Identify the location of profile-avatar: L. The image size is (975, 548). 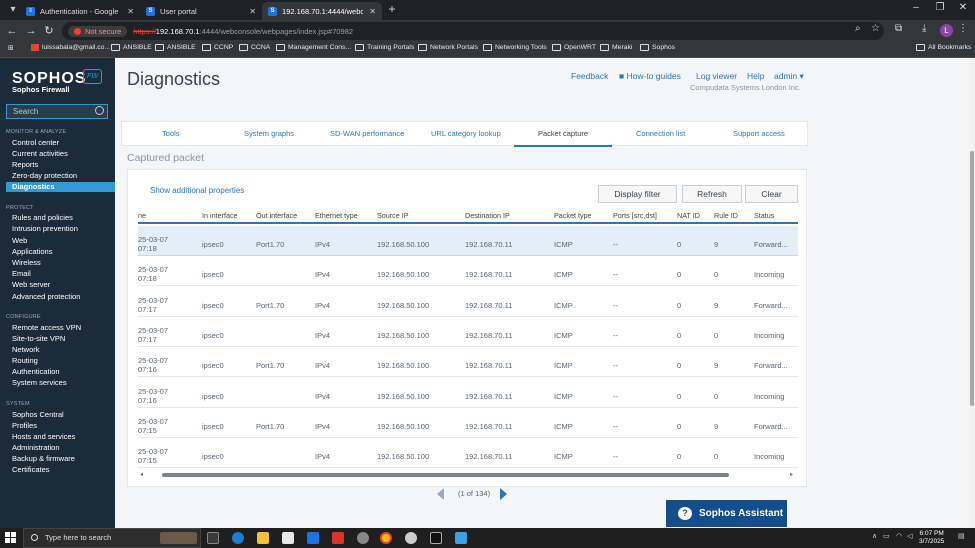
(946, 30).